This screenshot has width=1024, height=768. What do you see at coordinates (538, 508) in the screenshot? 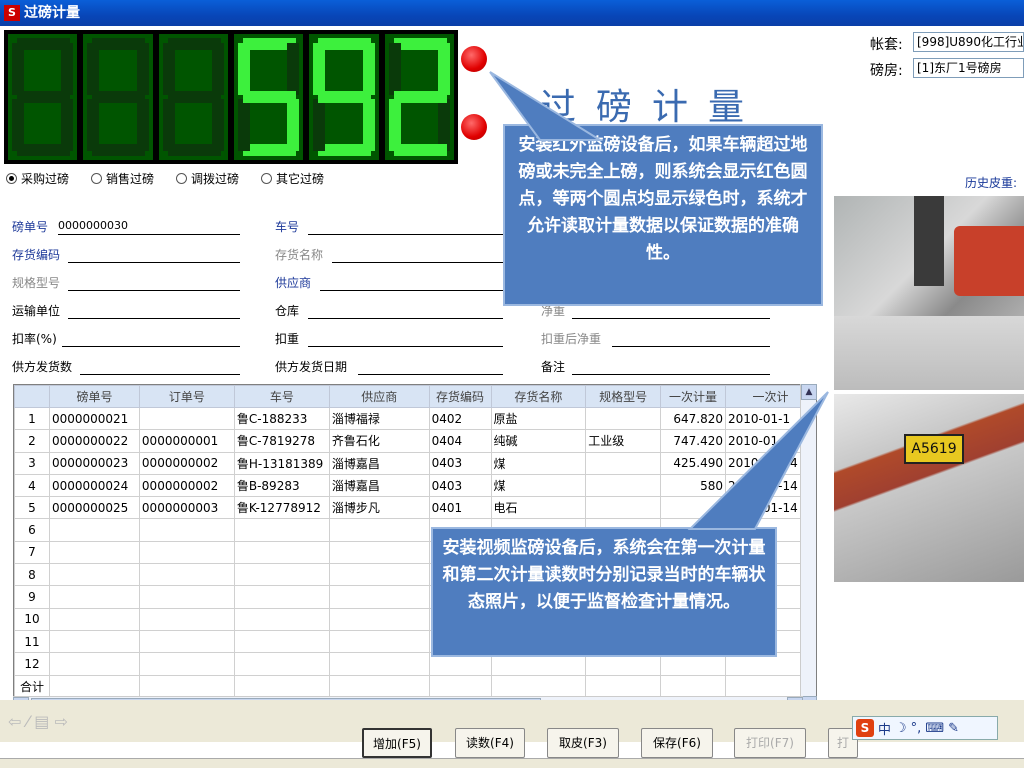
I see `table-cell: 电石` at bounding box center [538, 508].